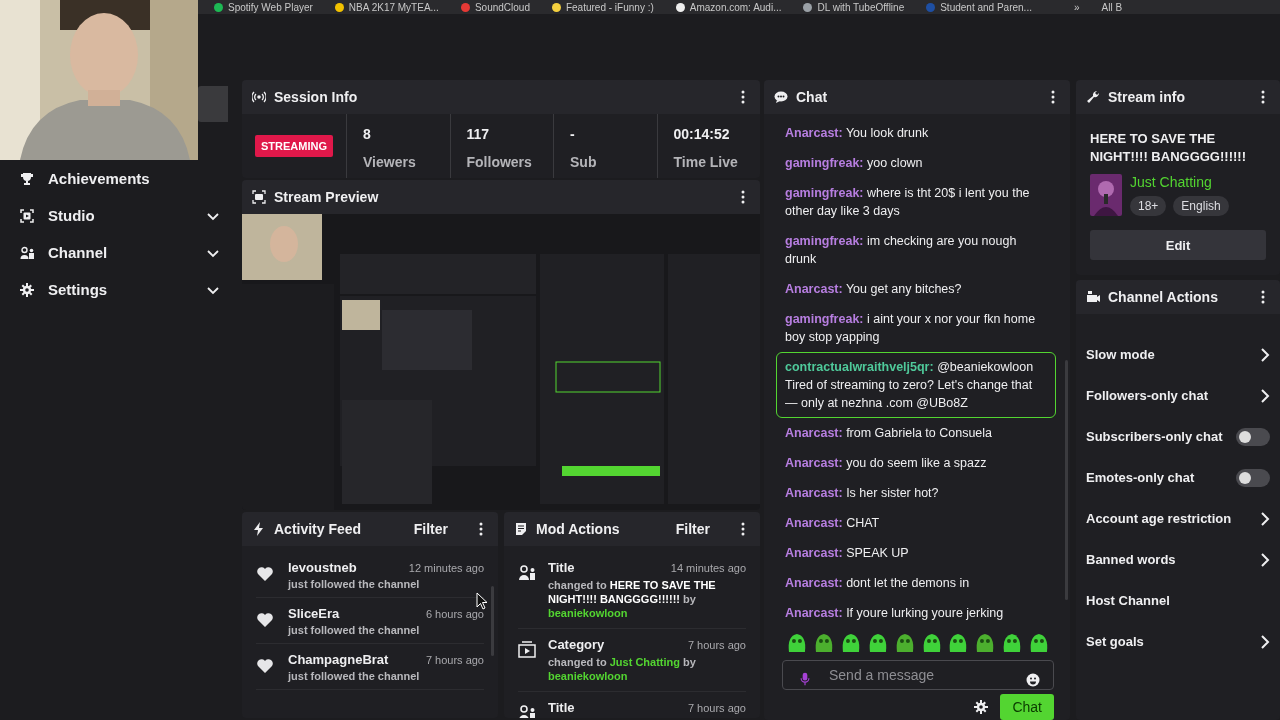  I want to click on message-input: Send a message, so click(918, 675).